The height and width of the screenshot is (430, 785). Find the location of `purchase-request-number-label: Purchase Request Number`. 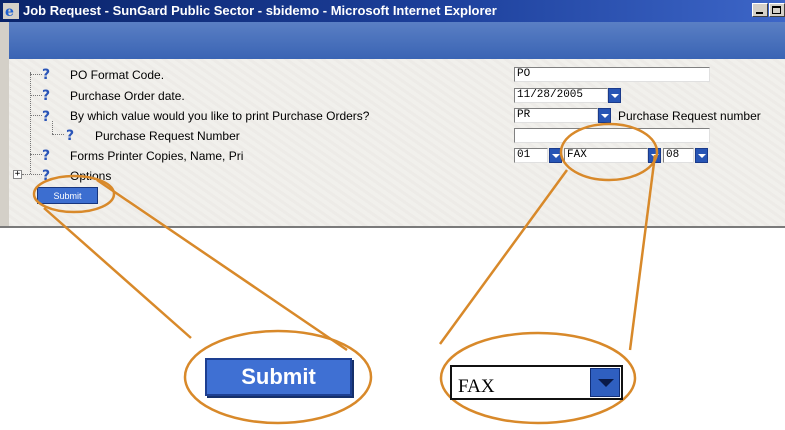

purchase-request-number-label: Purchase Request Number is located at coordinates (167, 136).